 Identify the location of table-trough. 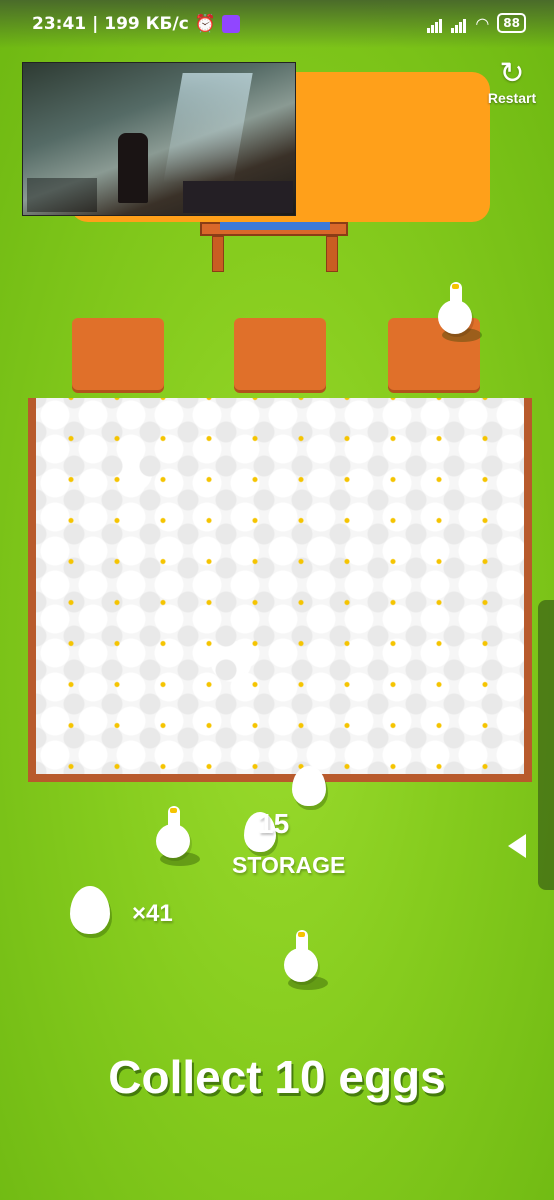
(275, 226).